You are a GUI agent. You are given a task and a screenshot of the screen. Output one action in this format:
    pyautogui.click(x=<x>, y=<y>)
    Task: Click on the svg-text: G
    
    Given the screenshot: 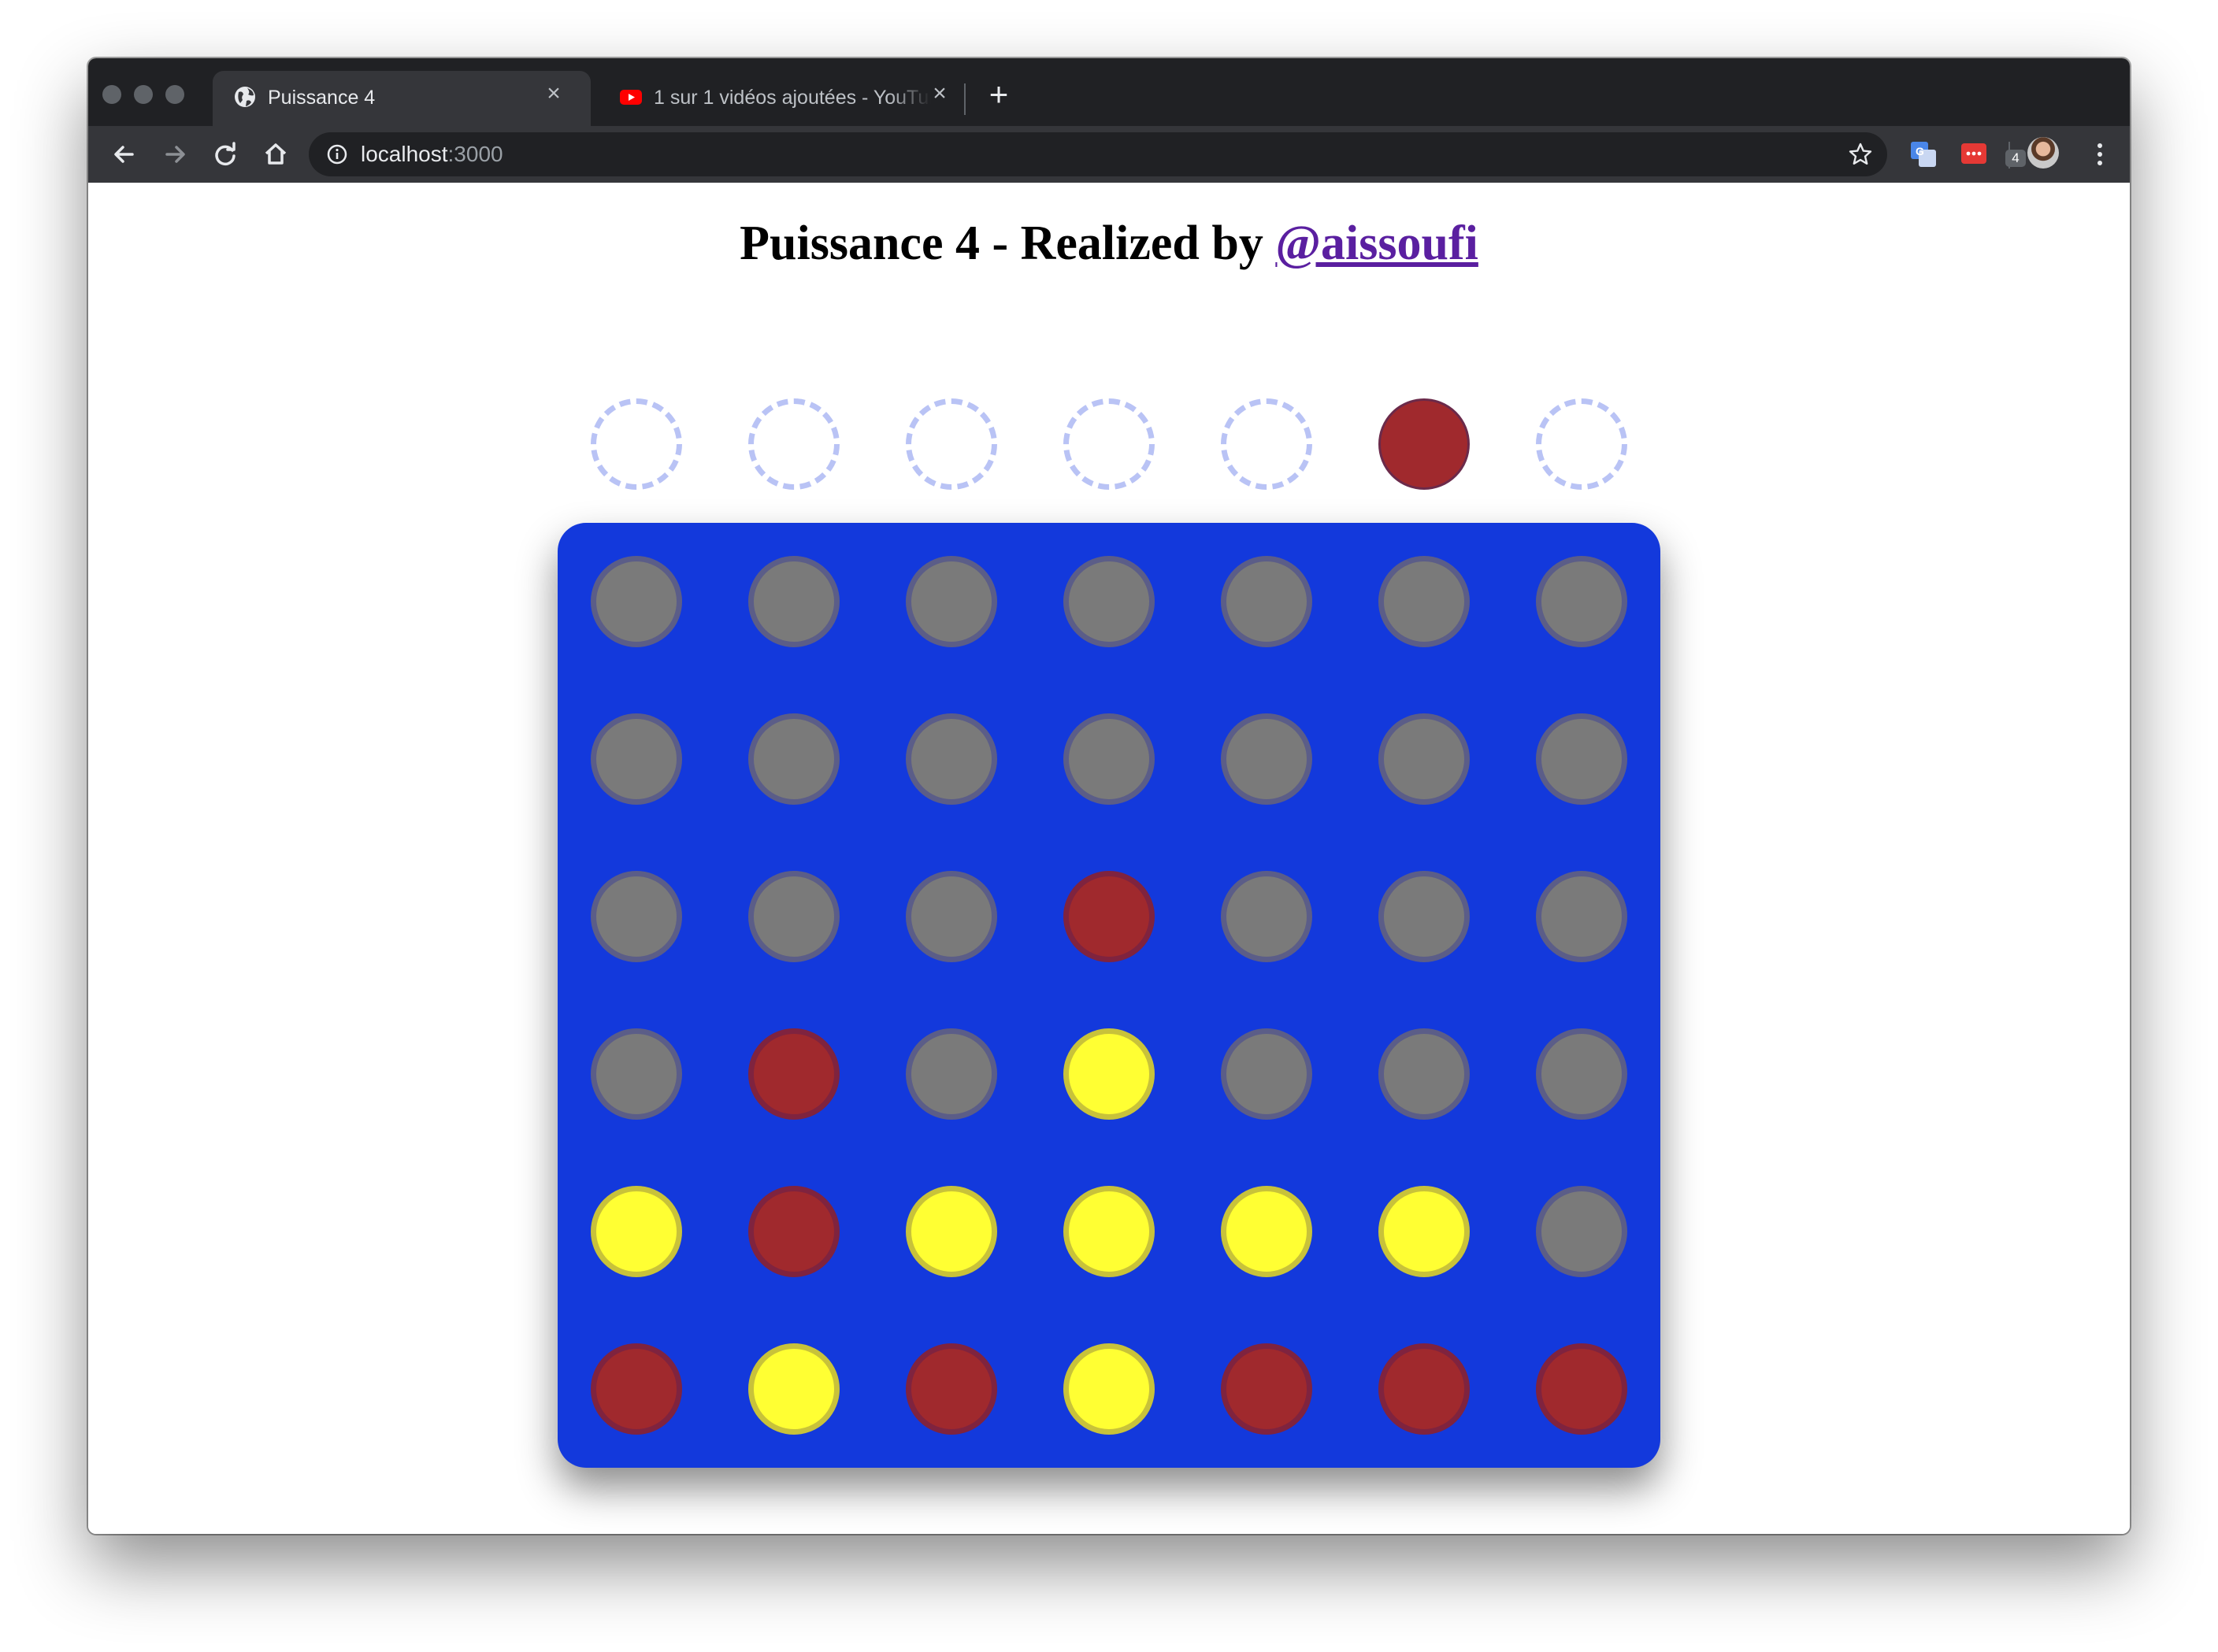 What is the action you would take?
    pyautogui.click(x=1920, y=151)
    